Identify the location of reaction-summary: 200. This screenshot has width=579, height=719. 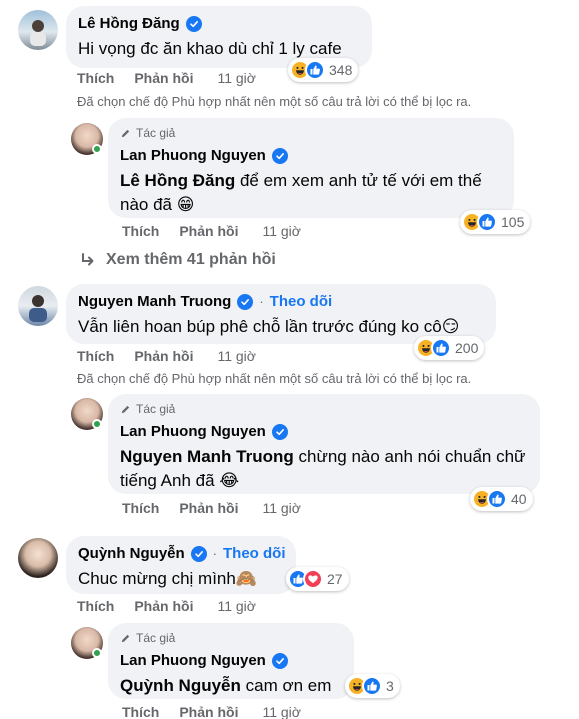
(449, 348).